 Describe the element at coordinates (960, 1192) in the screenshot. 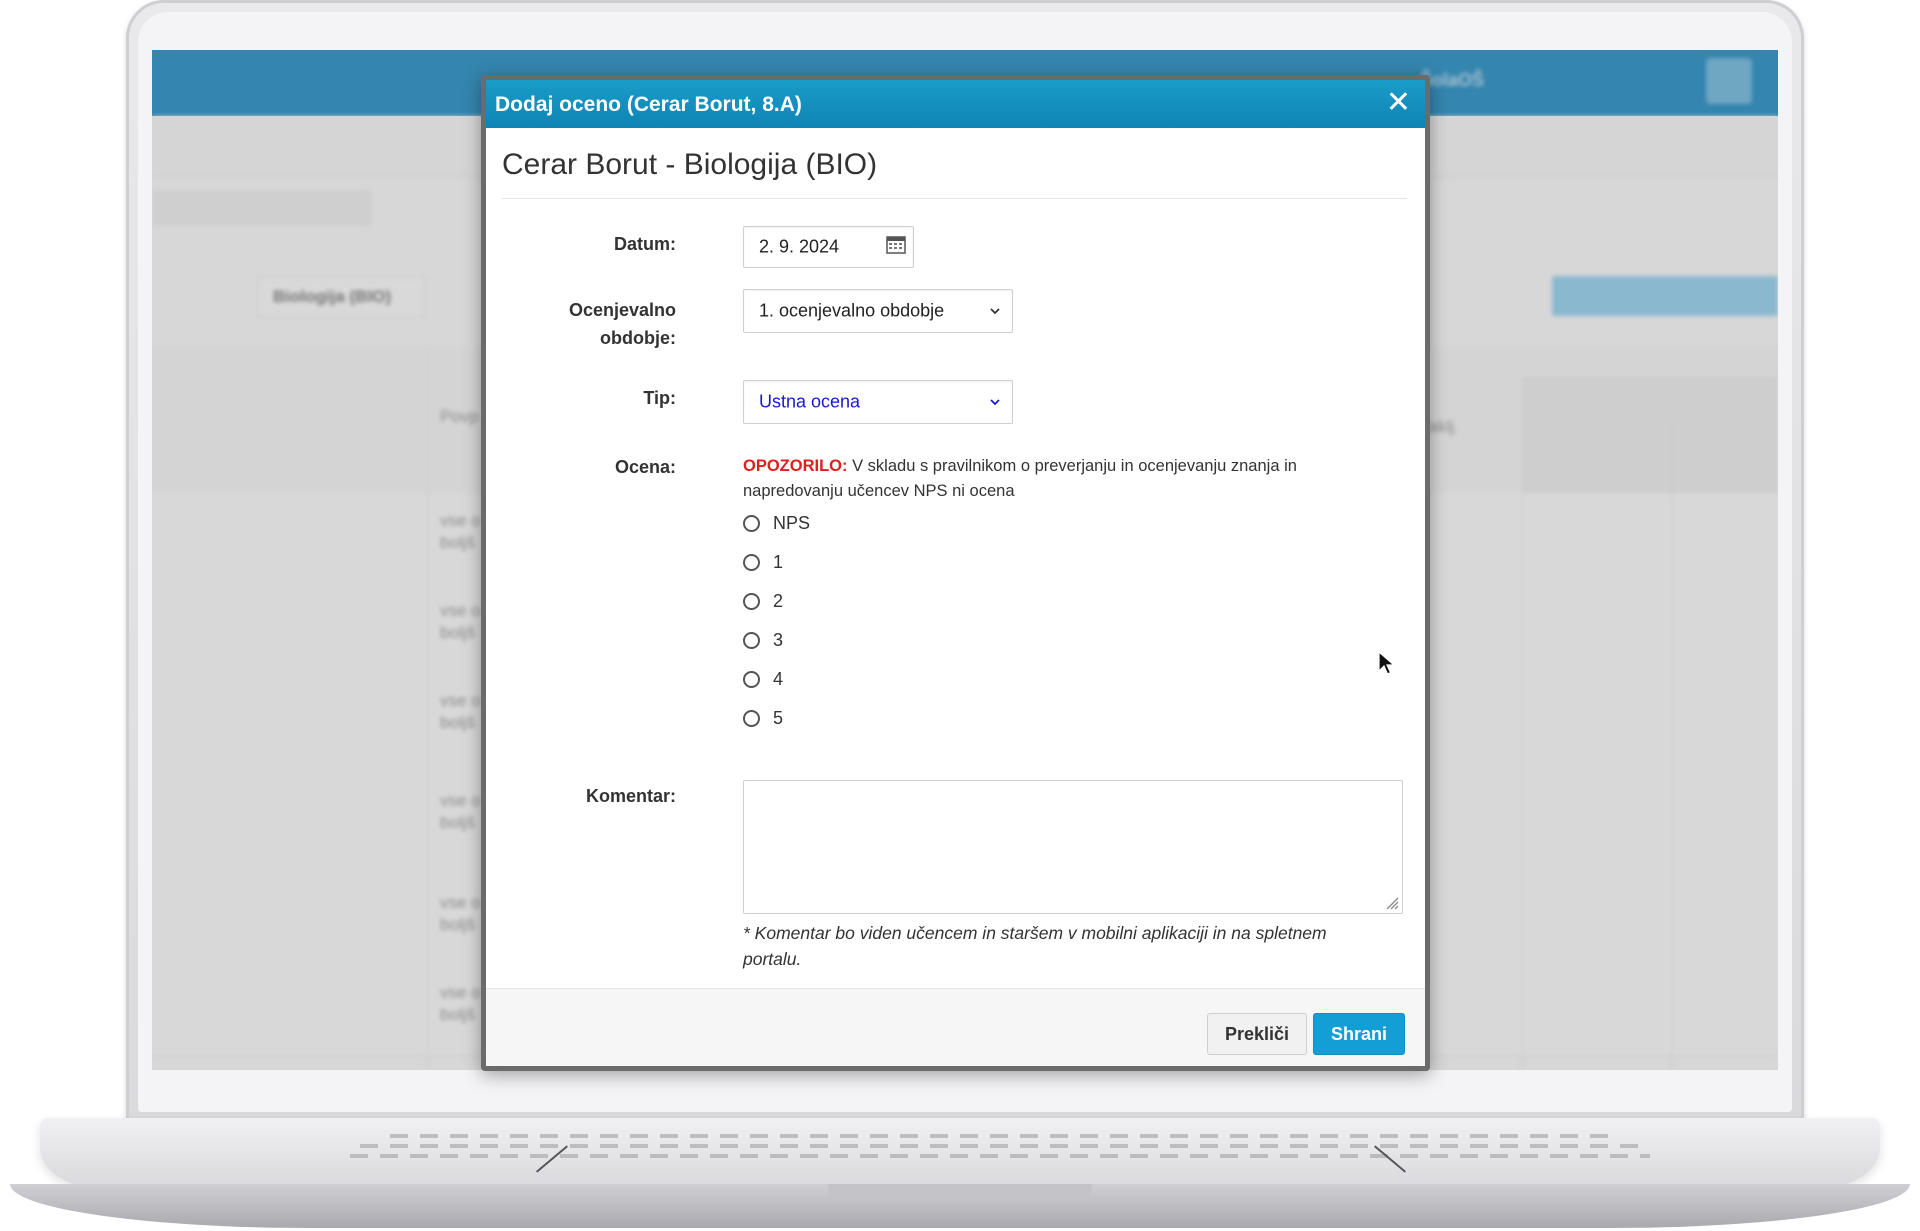

I see `lid-notch` at that location.